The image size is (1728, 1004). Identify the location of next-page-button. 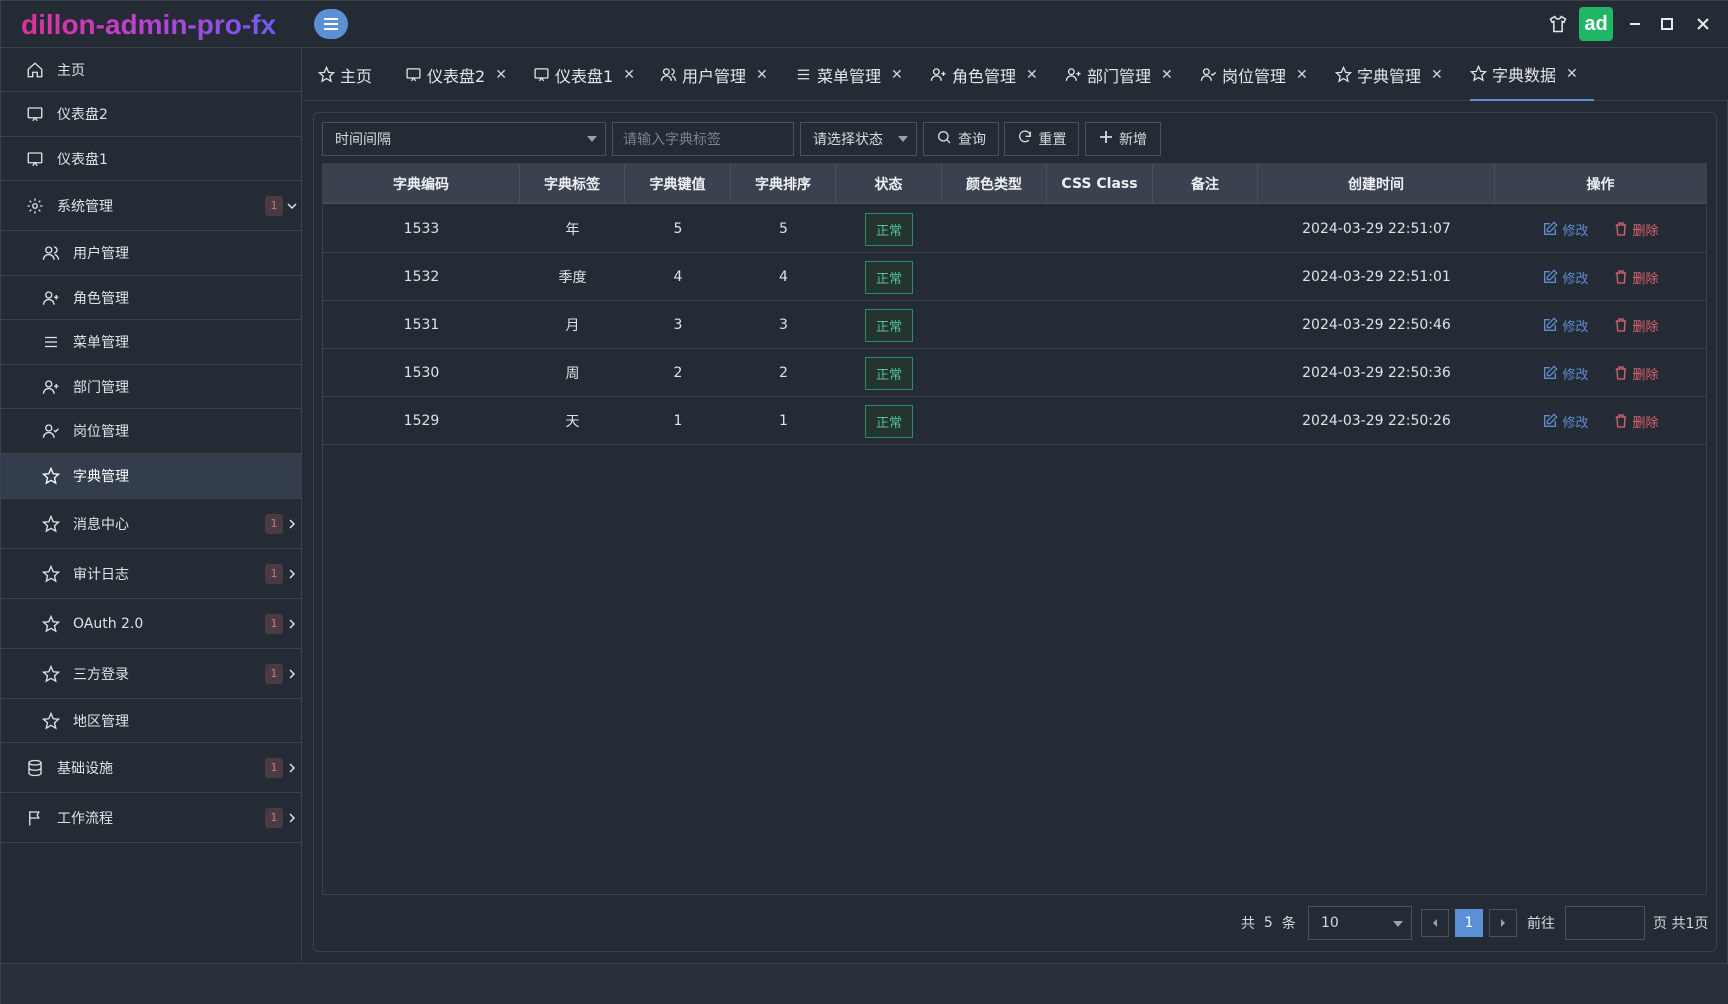
(1503, 923).